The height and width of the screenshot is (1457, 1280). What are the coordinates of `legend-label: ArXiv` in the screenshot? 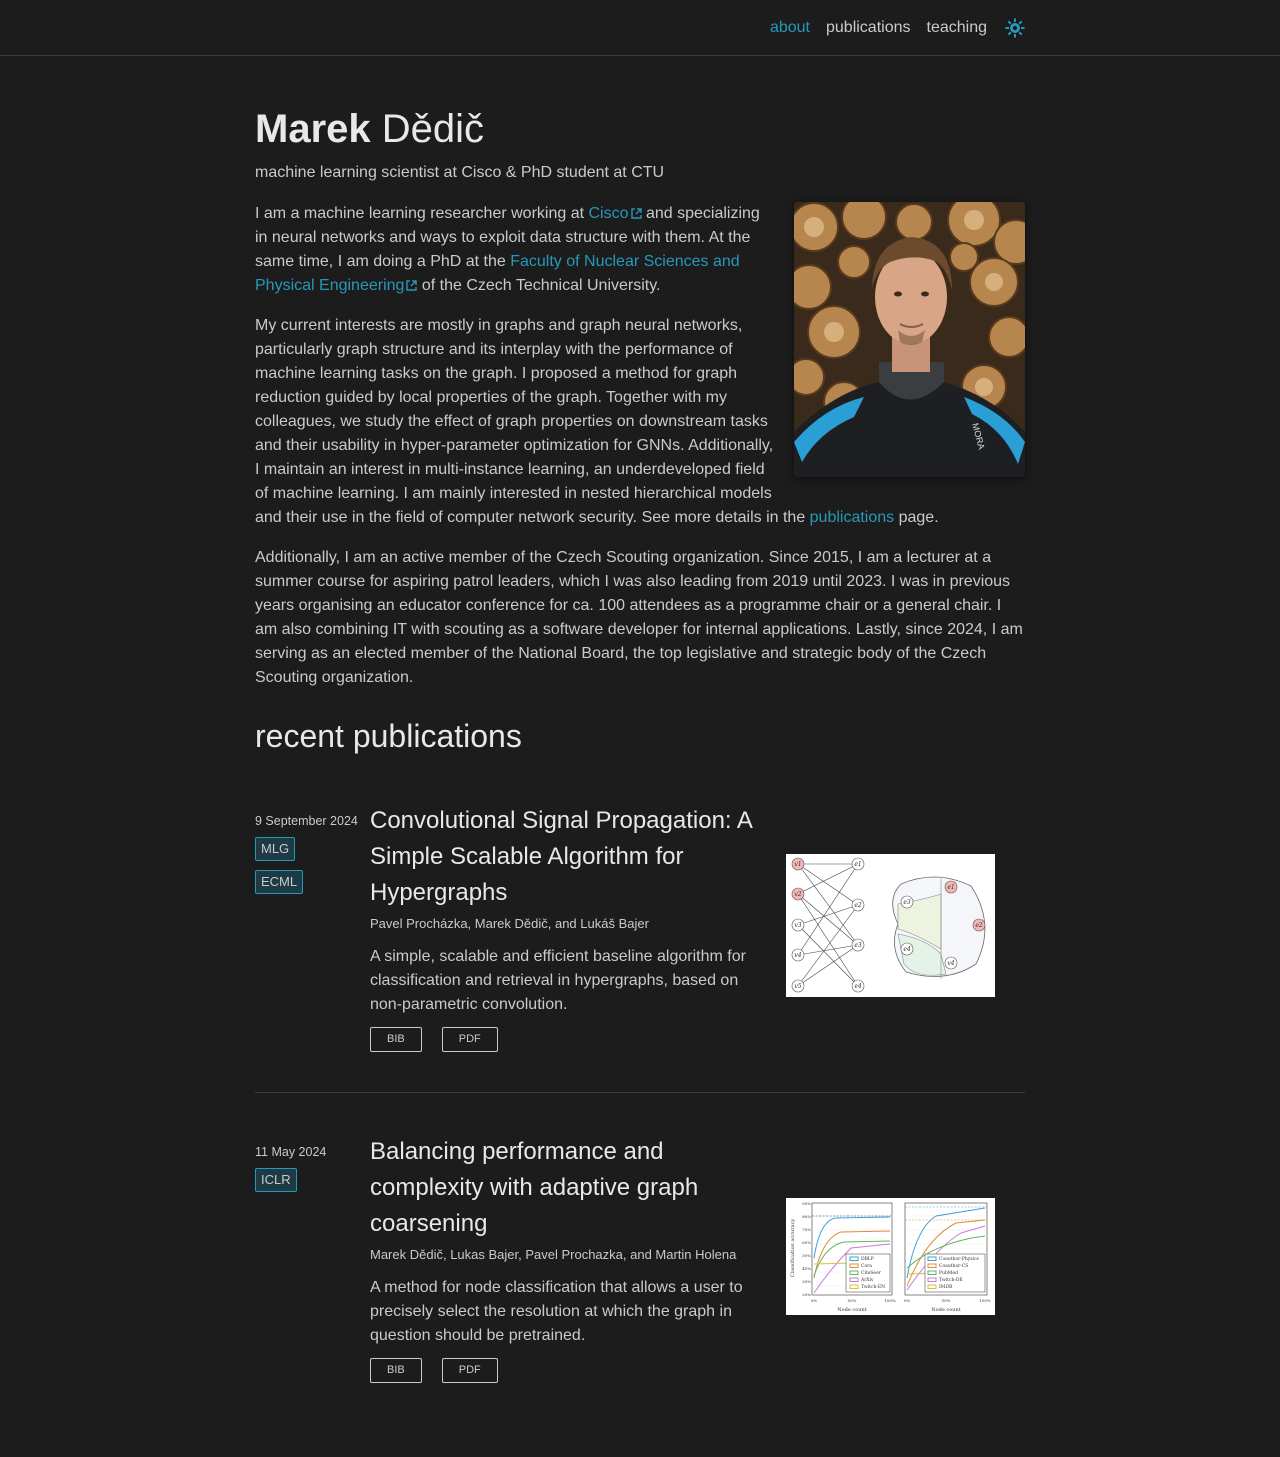 It's located at (867, 1280).